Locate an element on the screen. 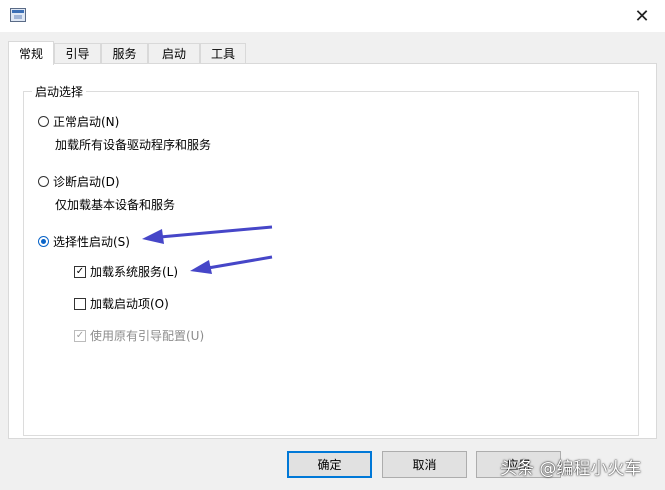 This screenshot has height=490, width=665. arrow-to-selective-startup is located at coordinates (207, 234).